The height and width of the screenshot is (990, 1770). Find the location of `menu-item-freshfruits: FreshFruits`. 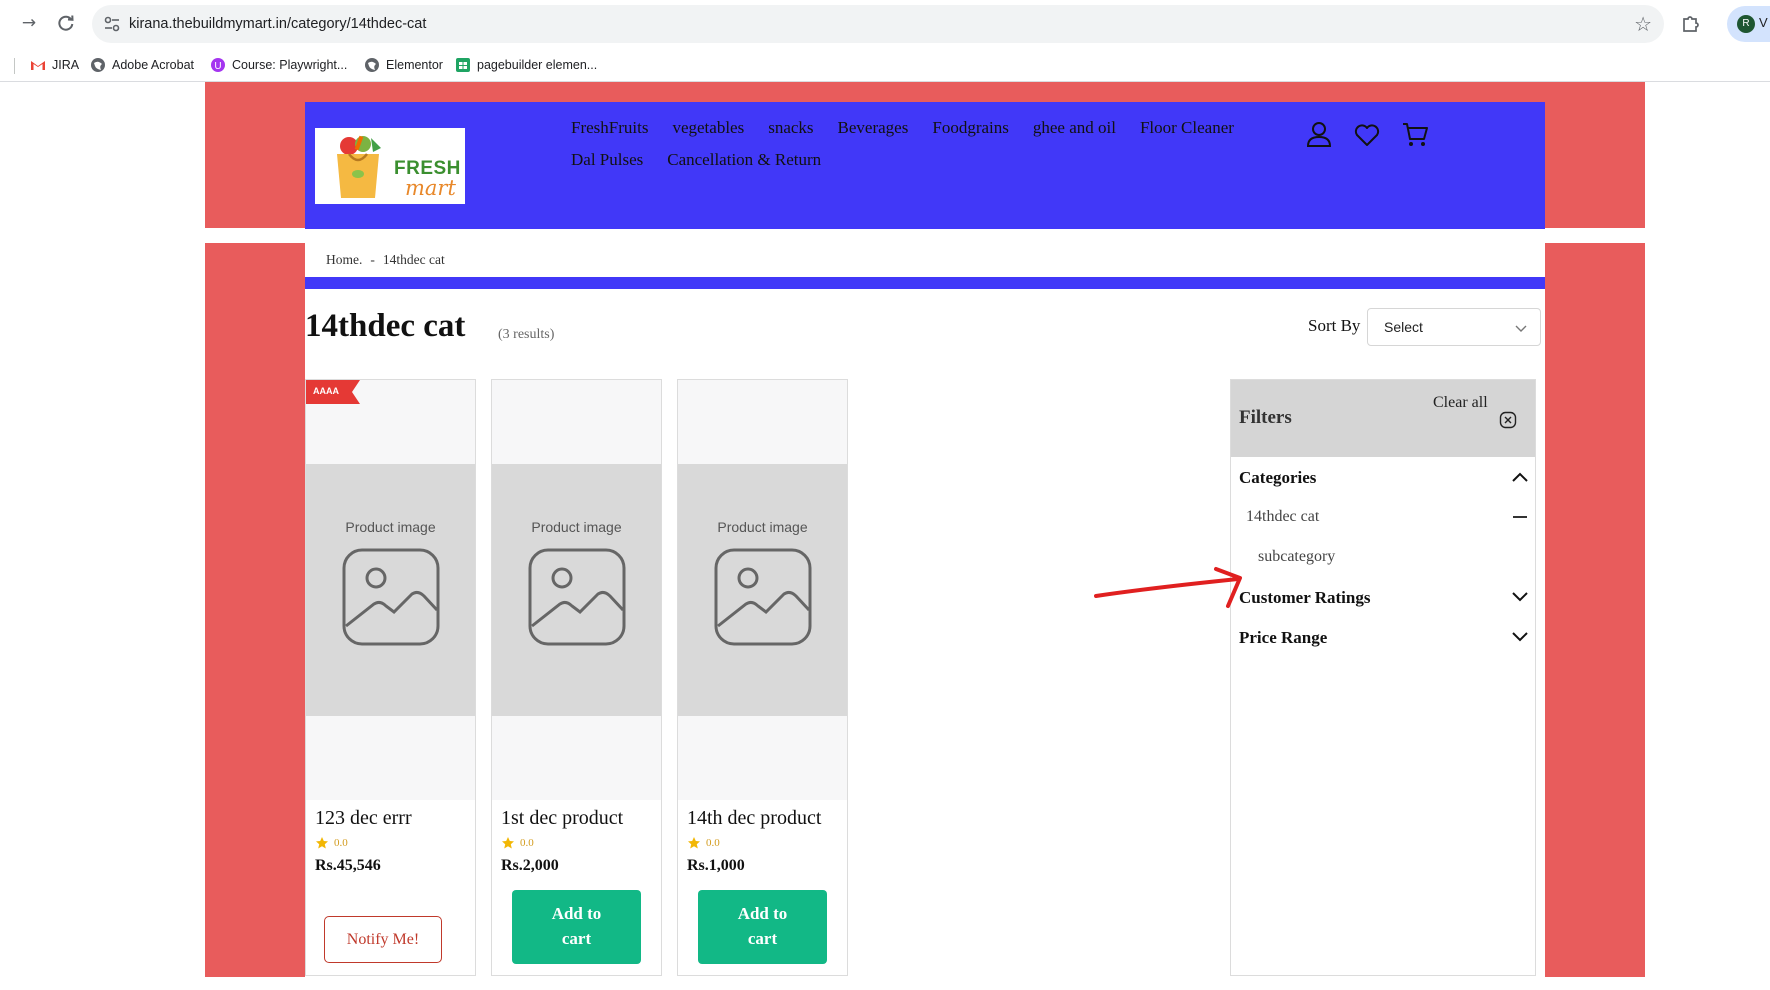

menu-item-freshfruits: FreshFruits is located at coordinates (609, 128).